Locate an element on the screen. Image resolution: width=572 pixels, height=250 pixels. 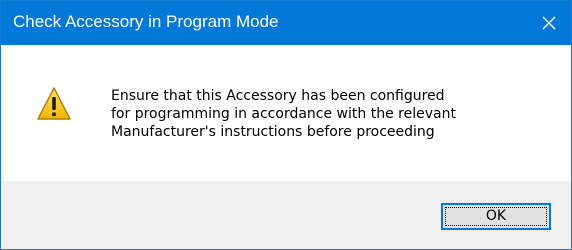
ok-button: OK is located at coordinates (496, 216).